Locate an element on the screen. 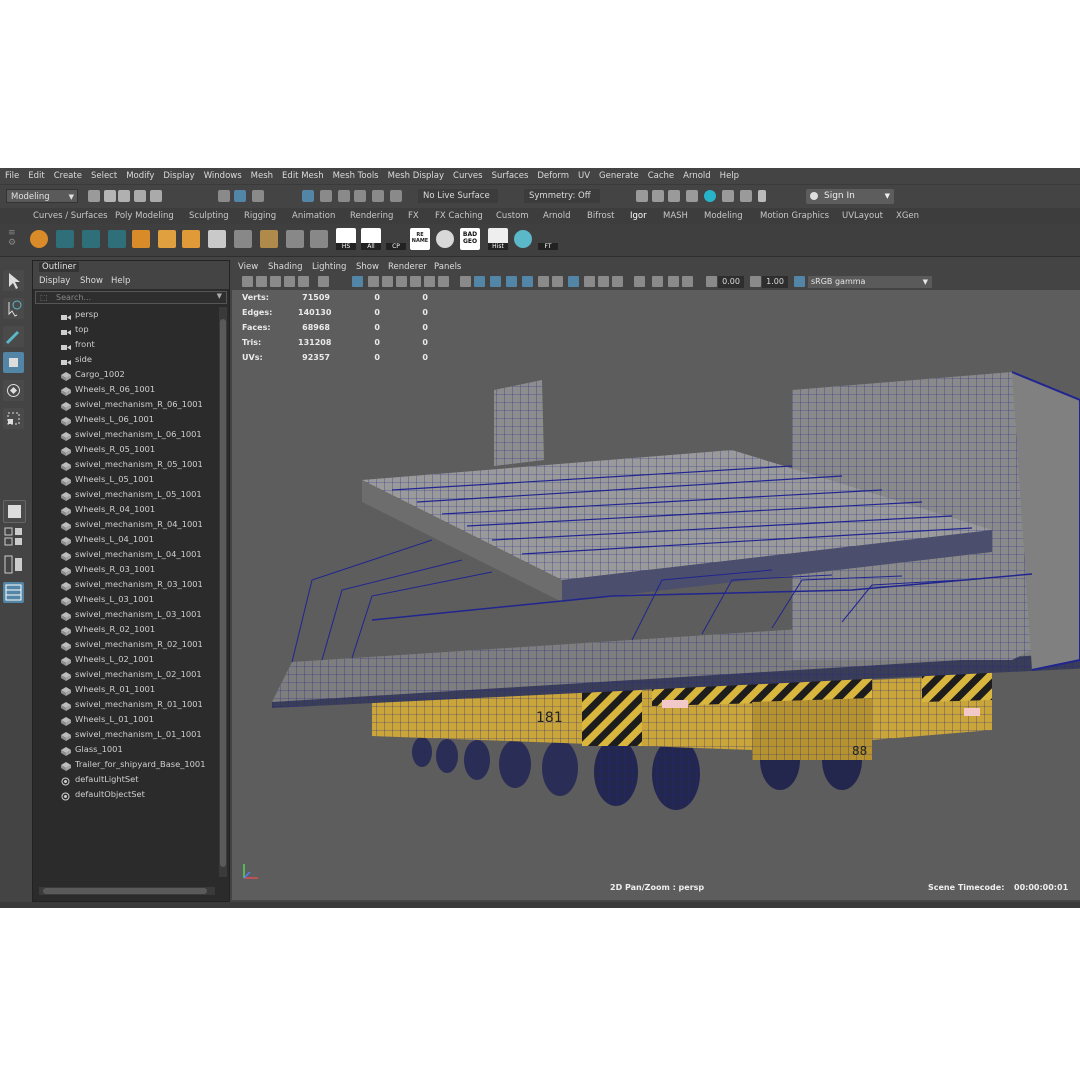 Image resolution: width=1080 pixels, height=1080 pixels. menu-select: Select is located at coordinates (104, 176).